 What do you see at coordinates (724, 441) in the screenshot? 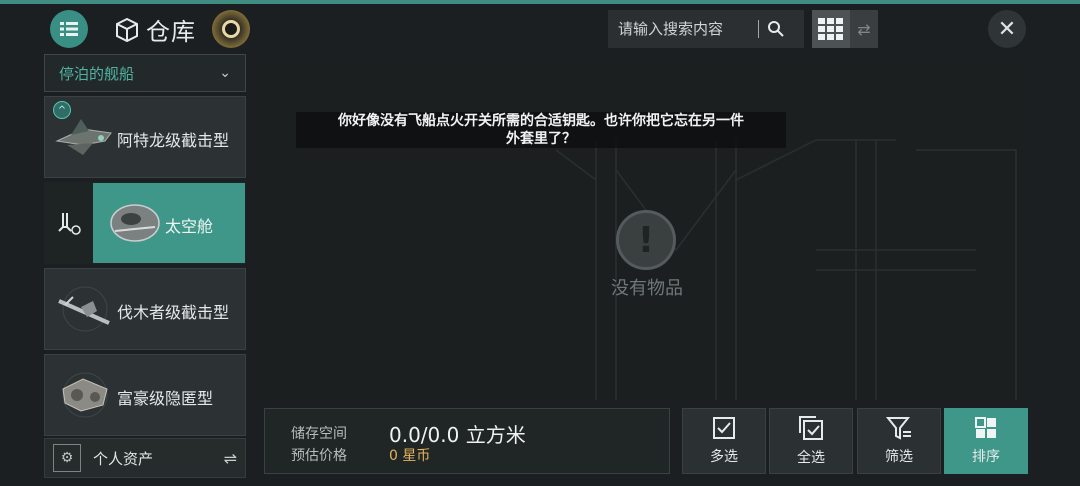
I see `multi-select-button: 多选` at bounding box center [724, 441].